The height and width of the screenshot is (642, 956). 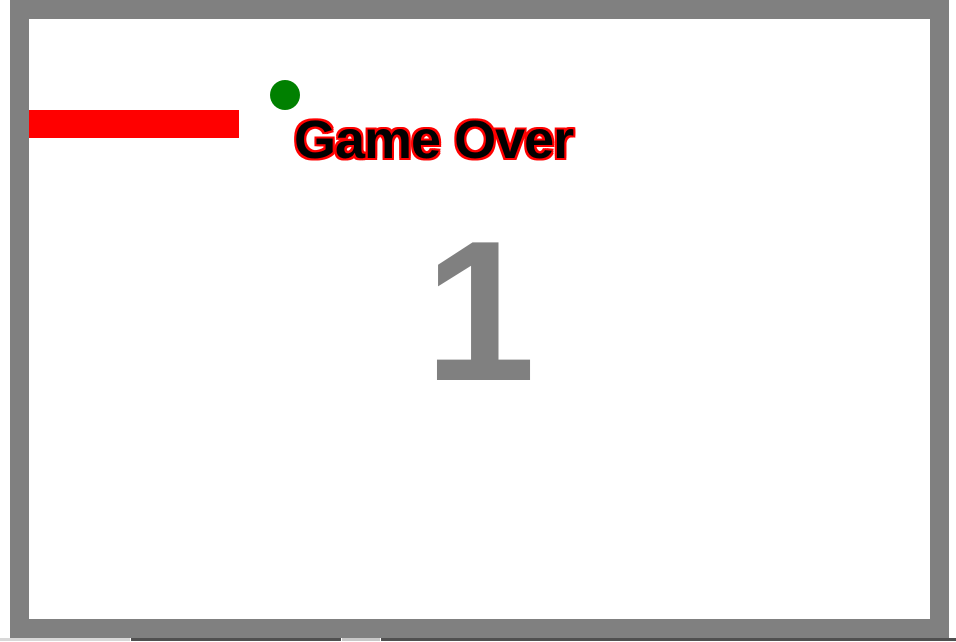 What do you see at coordinates (434, 140) in the screenshot?
I see `game-over-title: Game Over` at bounding box center [434, 140].